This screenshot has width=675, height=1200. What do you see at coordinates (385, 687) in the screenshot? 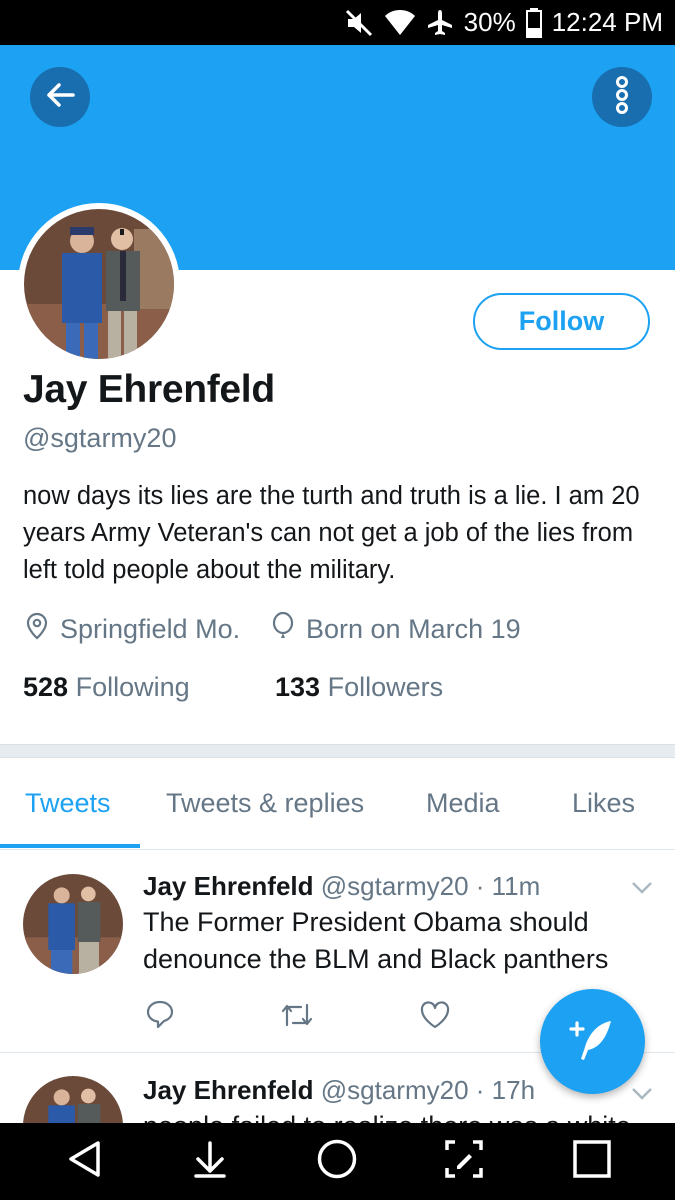
I see `followers-label: Followers` at bounding box center [385, 687].